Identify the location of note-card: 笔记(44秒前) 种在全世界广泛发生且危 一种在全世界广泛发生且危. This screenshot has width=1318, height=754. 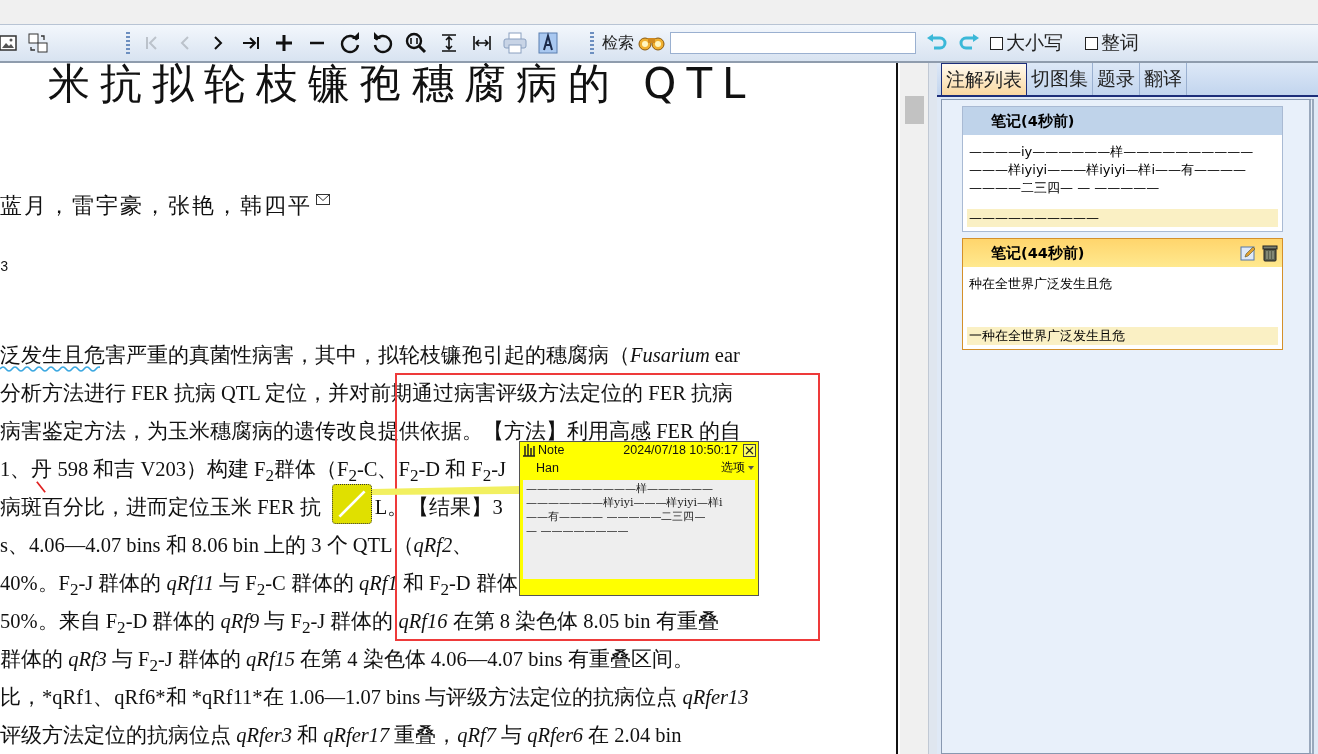
(1122, 294).